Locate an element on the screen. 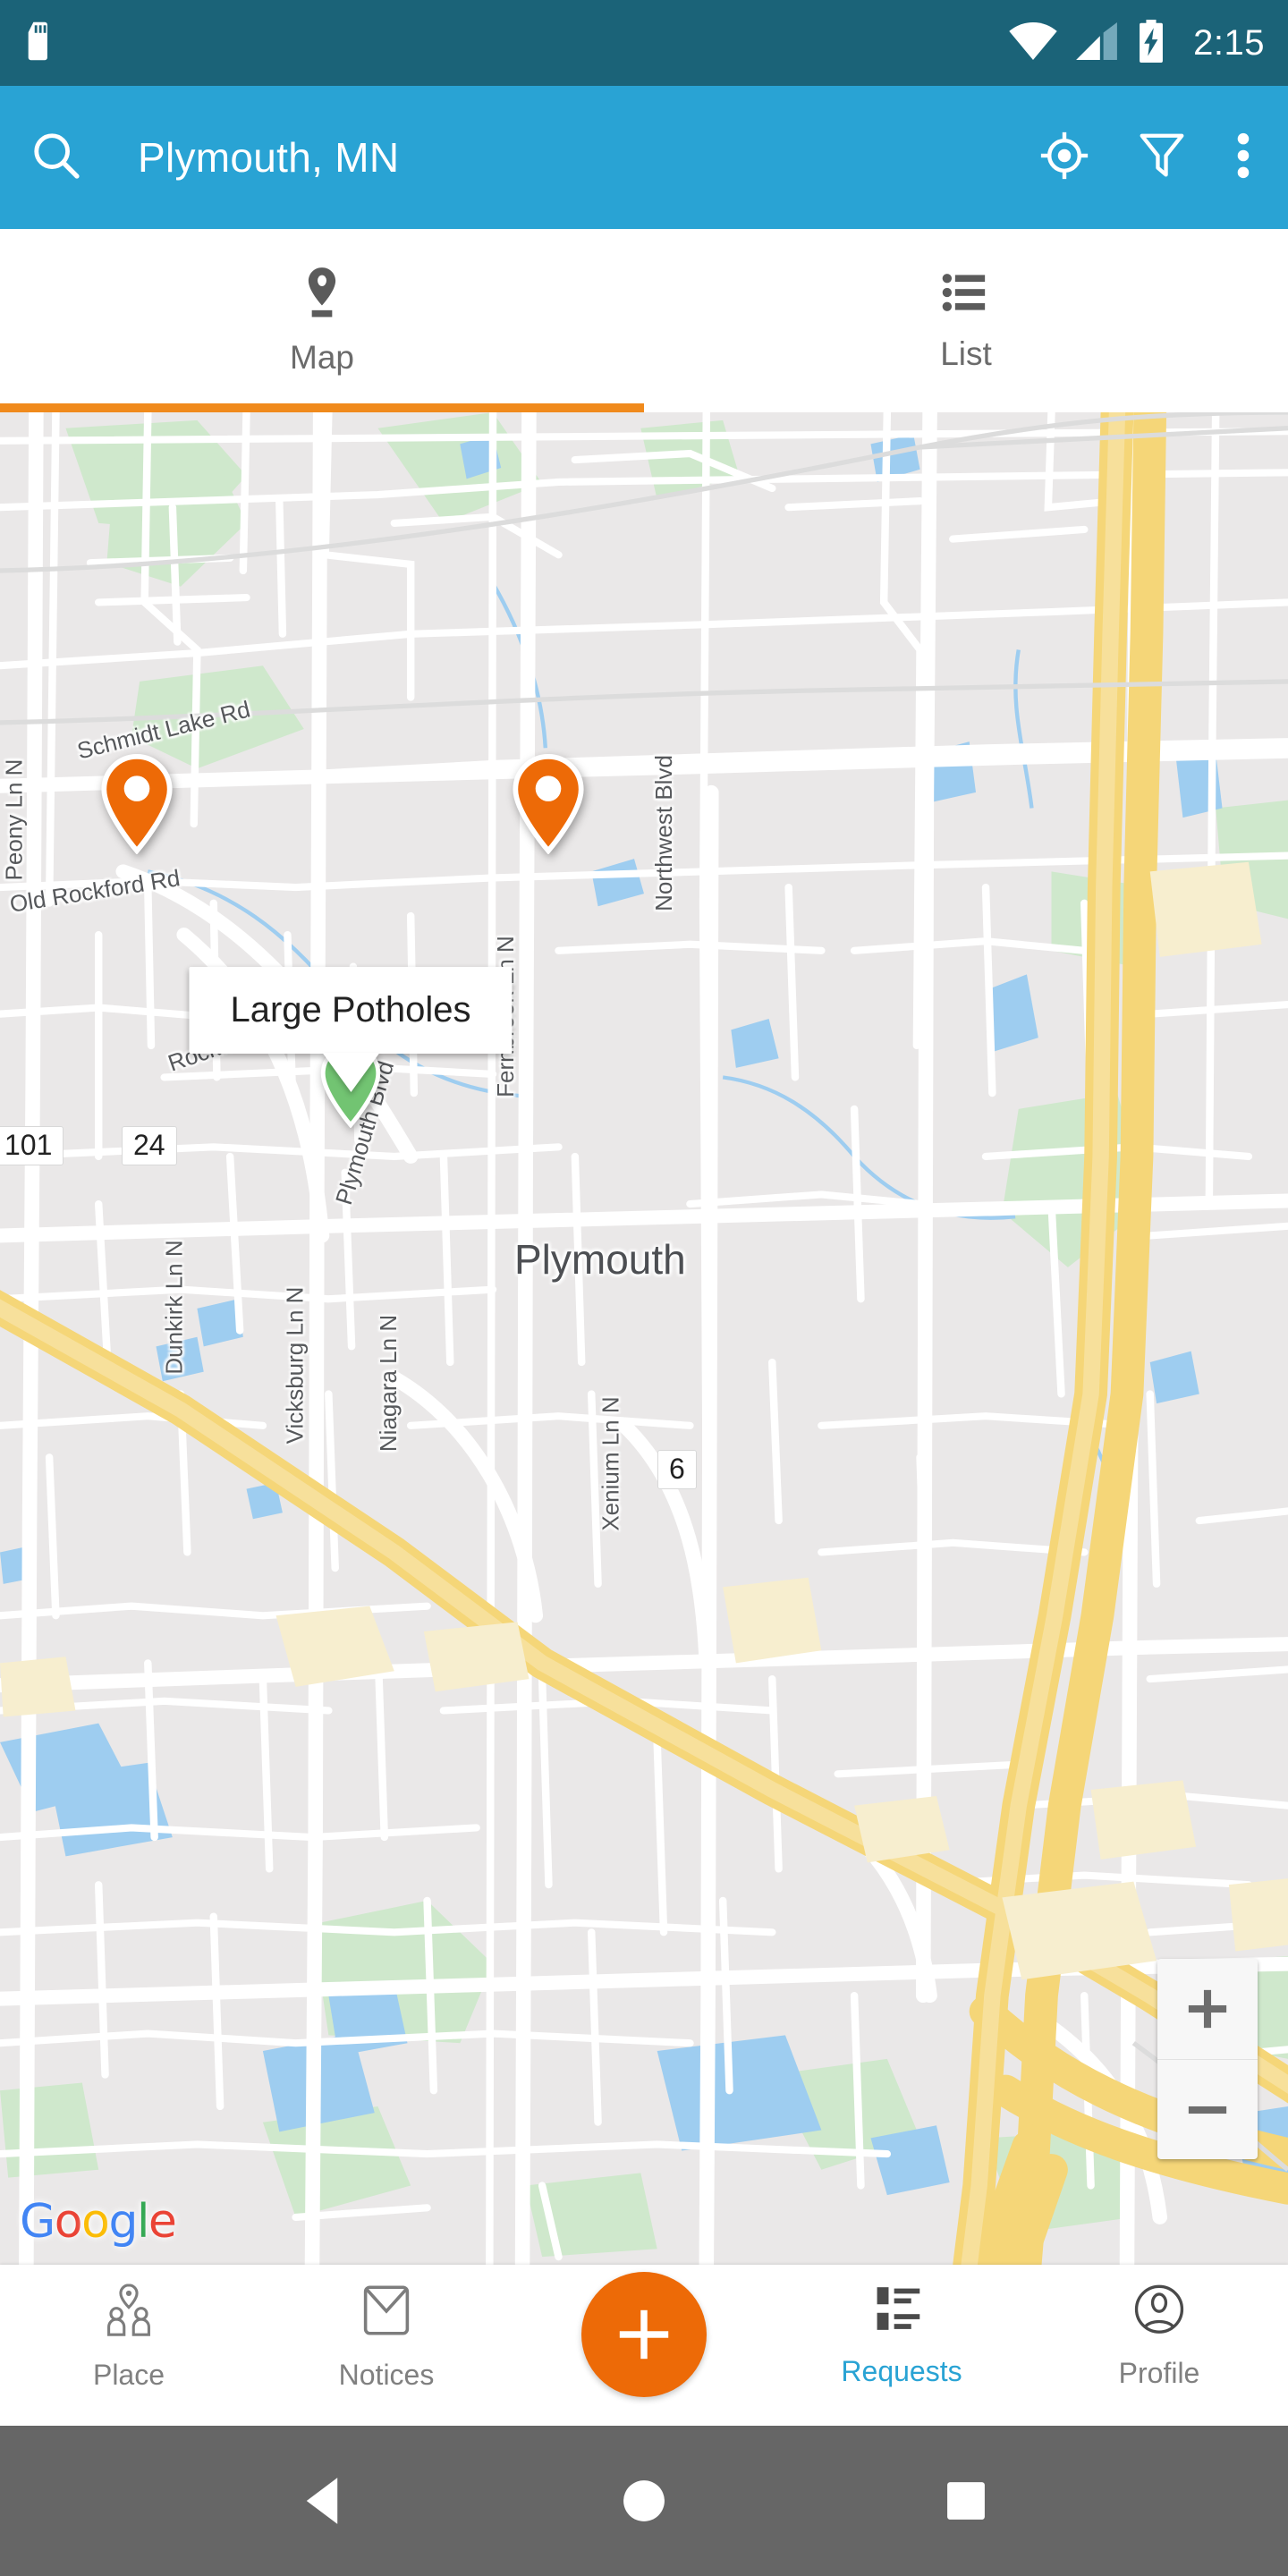  nav-item-notices: Notices is located at coordinates (386, 2337).